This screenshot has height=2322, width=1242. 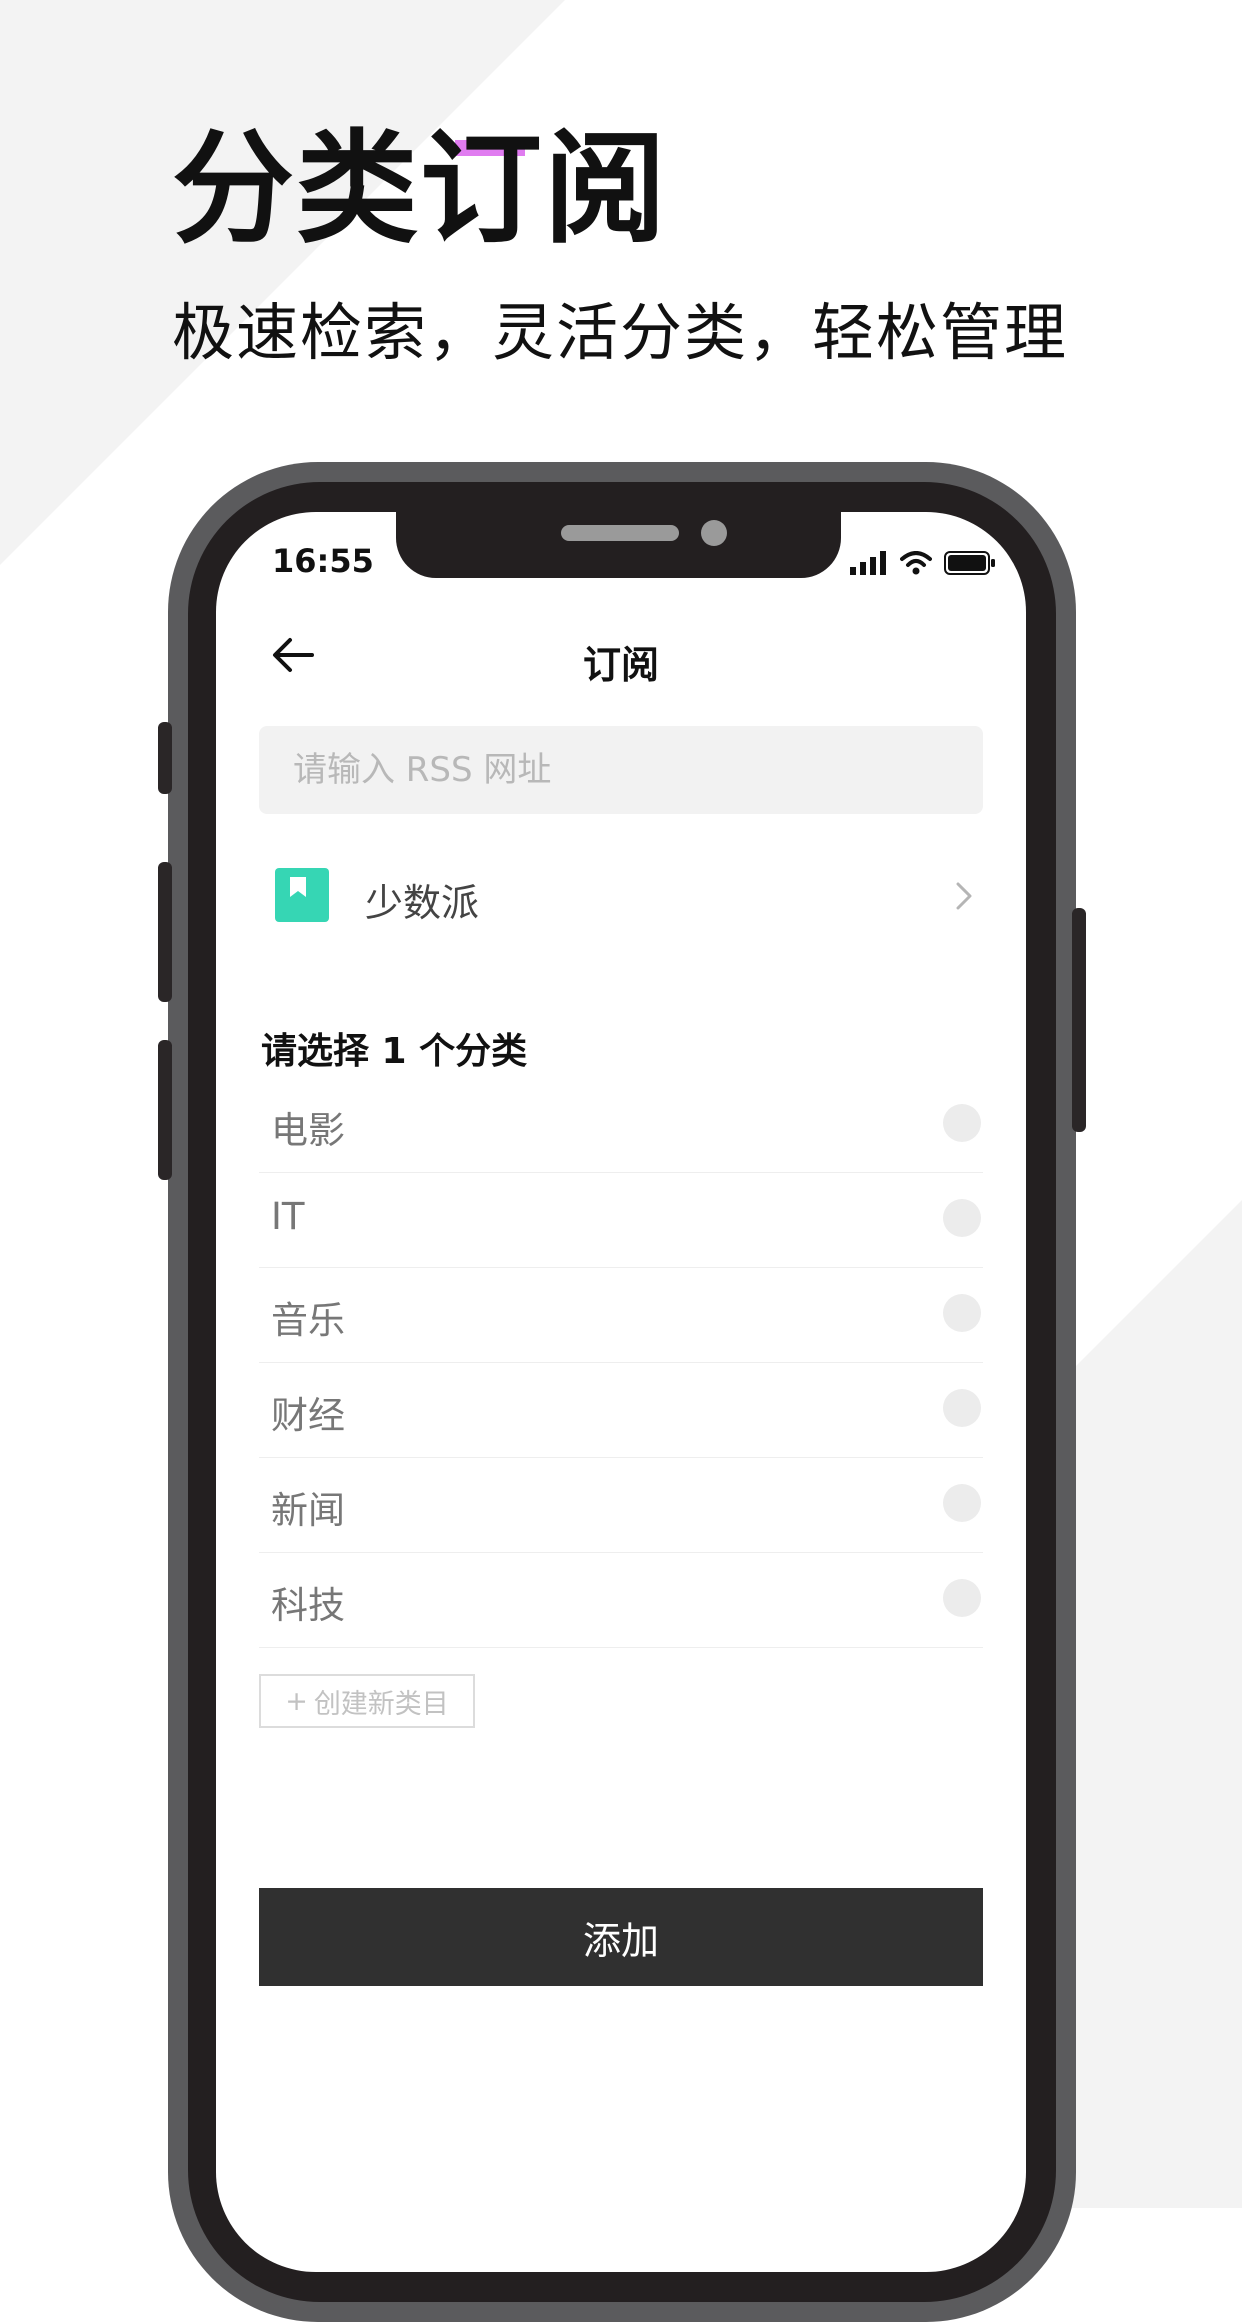 What do you see at coordinates (422, 903) in the screenshot?
I see `source-name: 少数派` at bounding box center [422, 903].